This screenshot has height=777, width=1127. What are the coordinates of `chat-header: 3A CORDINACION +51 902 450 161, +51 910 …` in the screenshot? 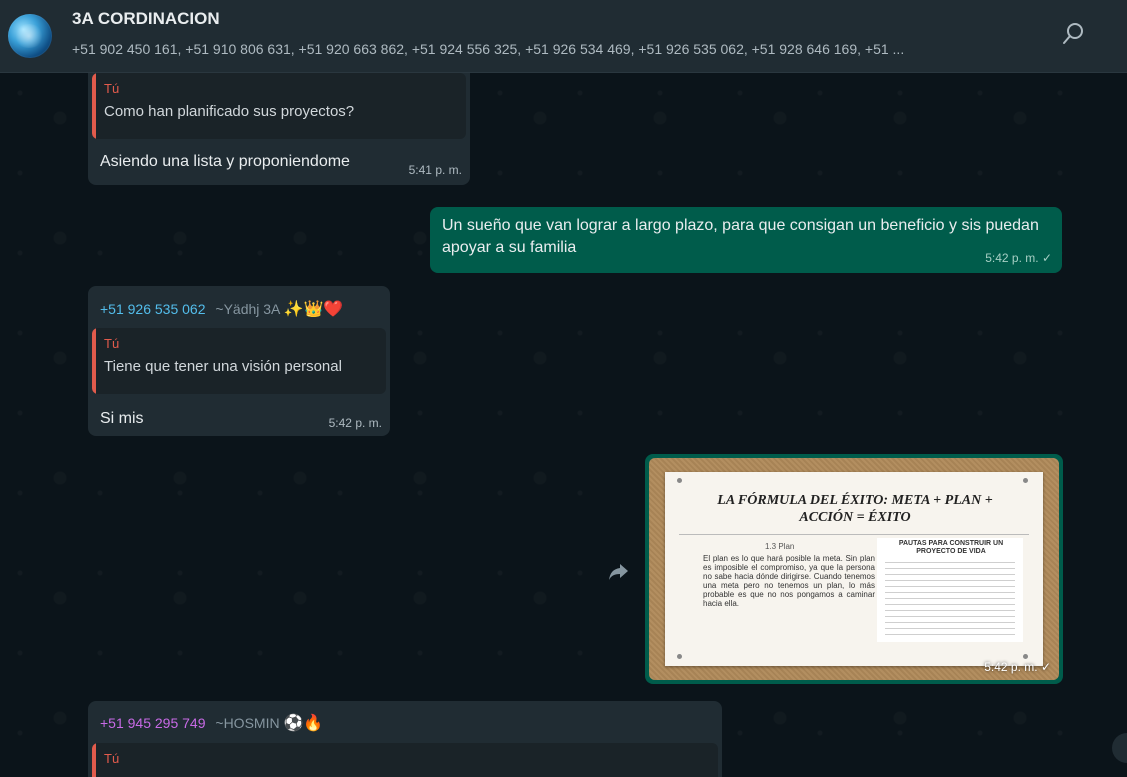 It's located at (563, 36).